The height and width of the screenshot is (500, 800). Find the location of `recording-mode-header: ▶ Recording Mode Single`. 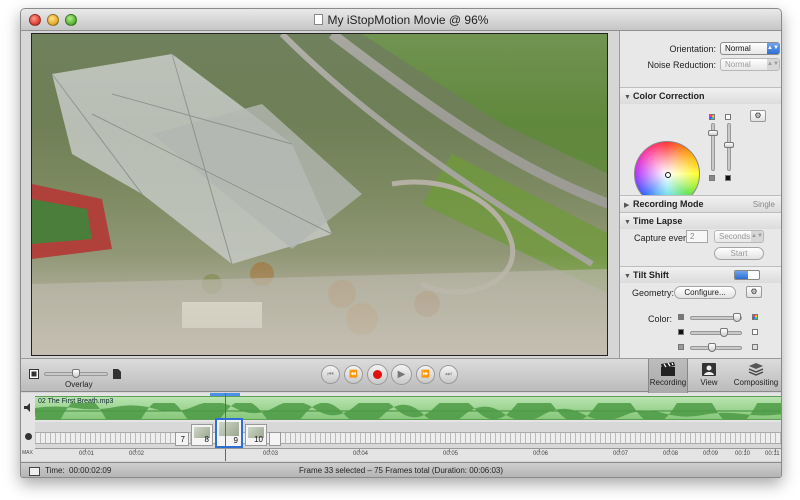

recording-mode-header: ▶ Recording Mode Single is located at coordinates (700, 203).